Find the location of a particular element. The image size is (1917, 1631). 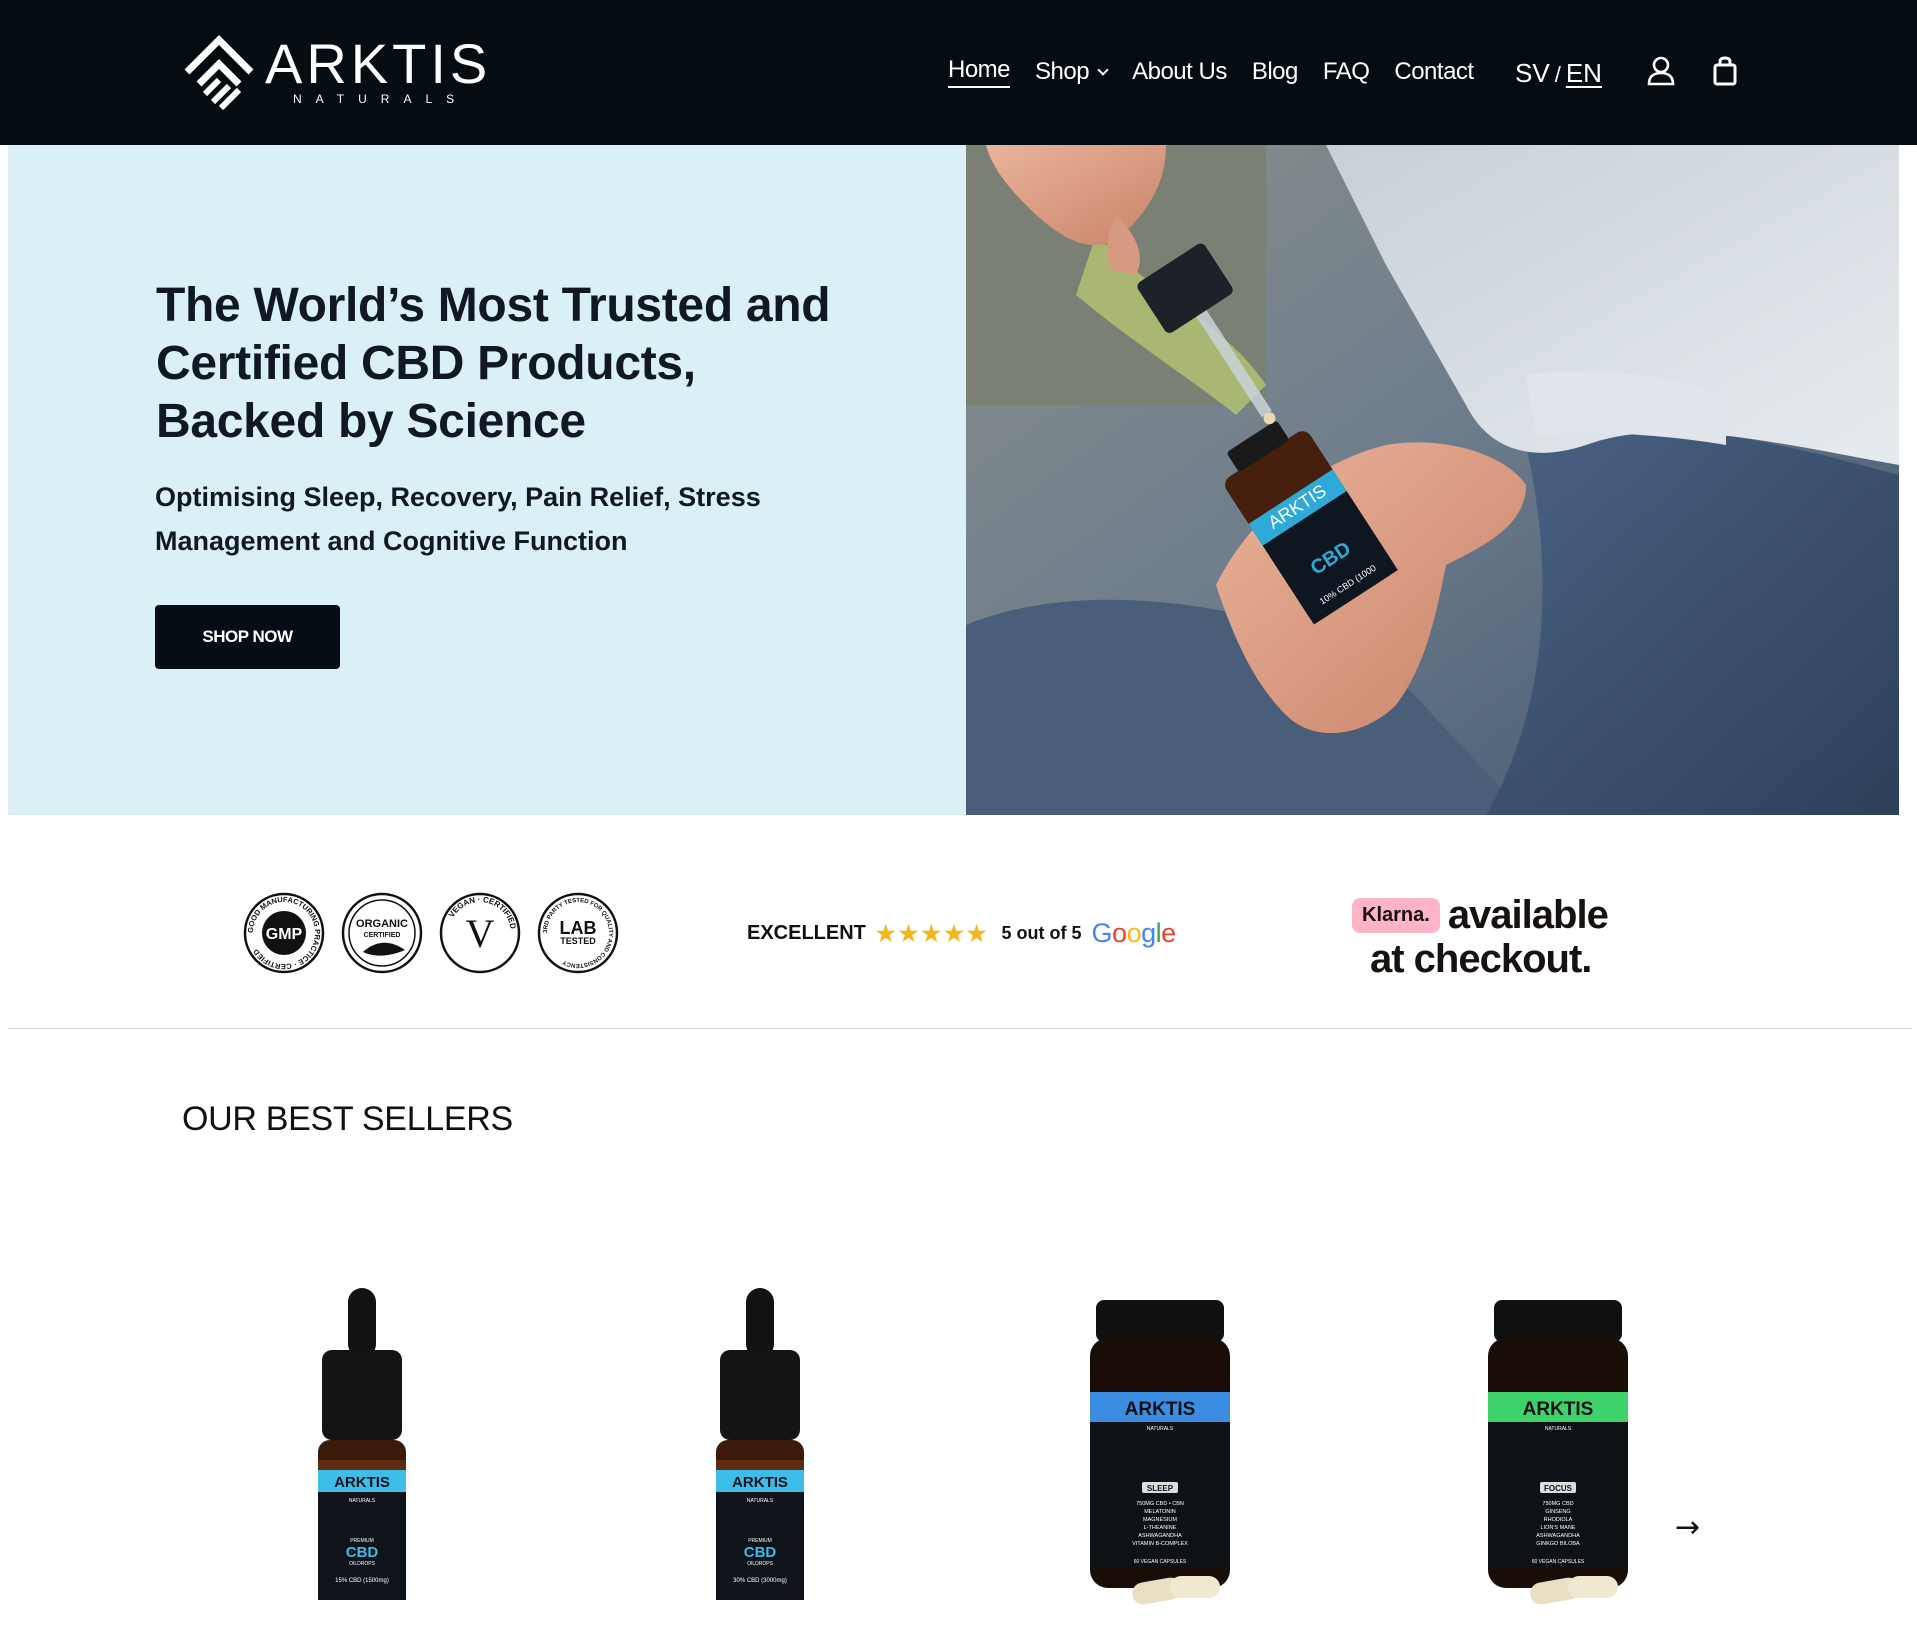

product-strength: 30% CBD (3000mg) is located at coordinates (760, 1581).